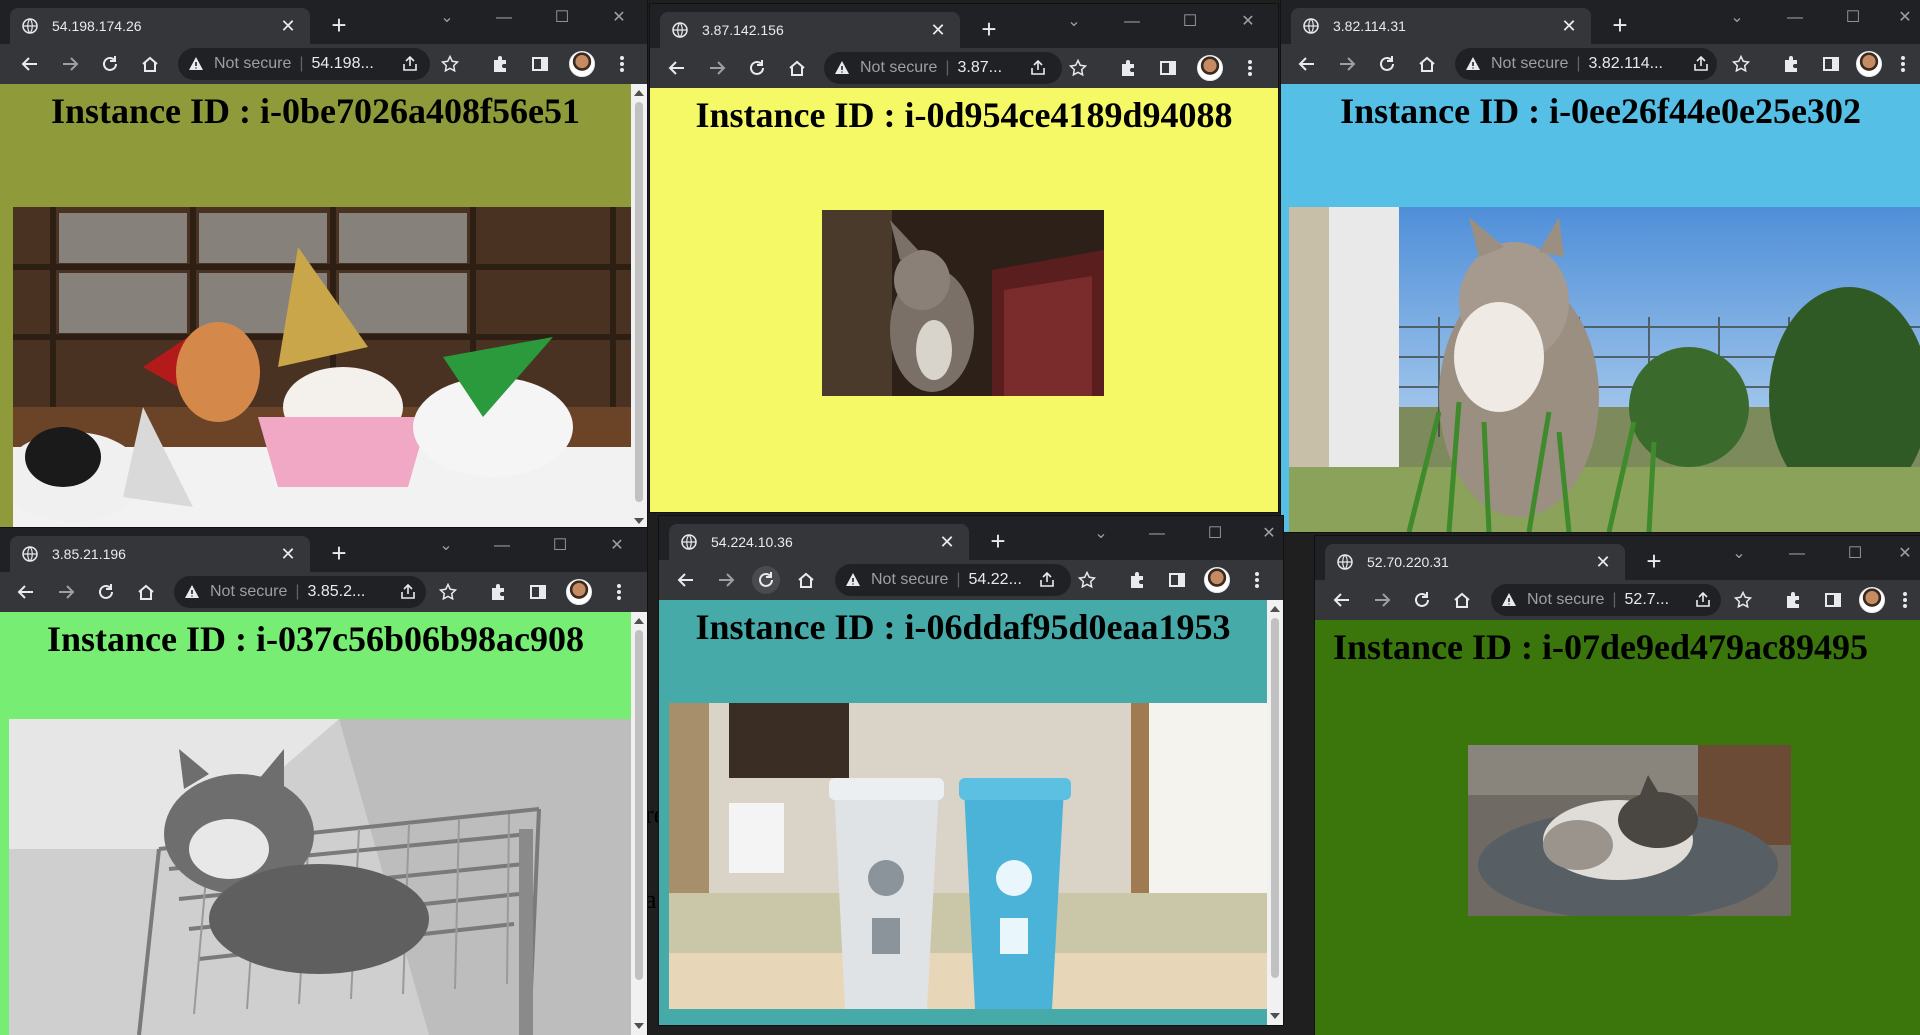 Image resolution: width=1920 pixels, height=1035 pixels. I want to click on tab-1: 52.70.220.31 ✕, so click(1475, 562).